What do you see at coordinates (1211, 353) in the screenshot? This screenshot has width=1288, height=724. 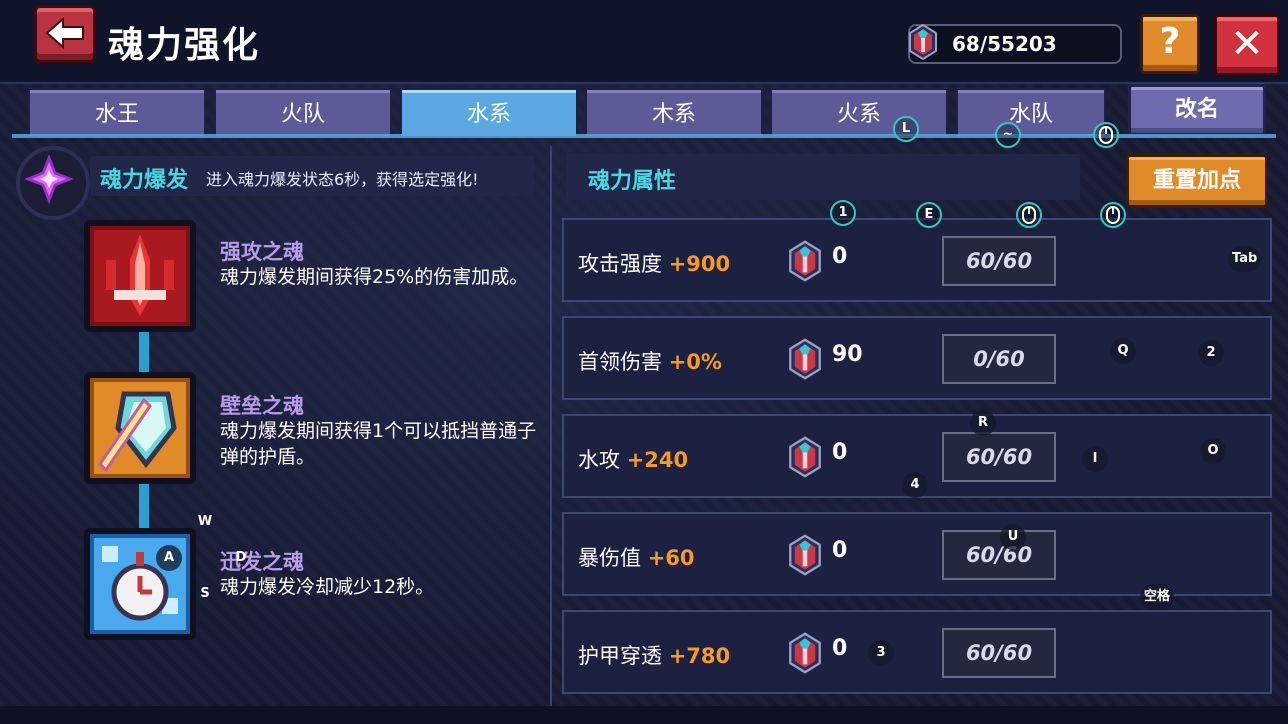 I see `key-hint-2: 2` at bounding box center [1211, 353].